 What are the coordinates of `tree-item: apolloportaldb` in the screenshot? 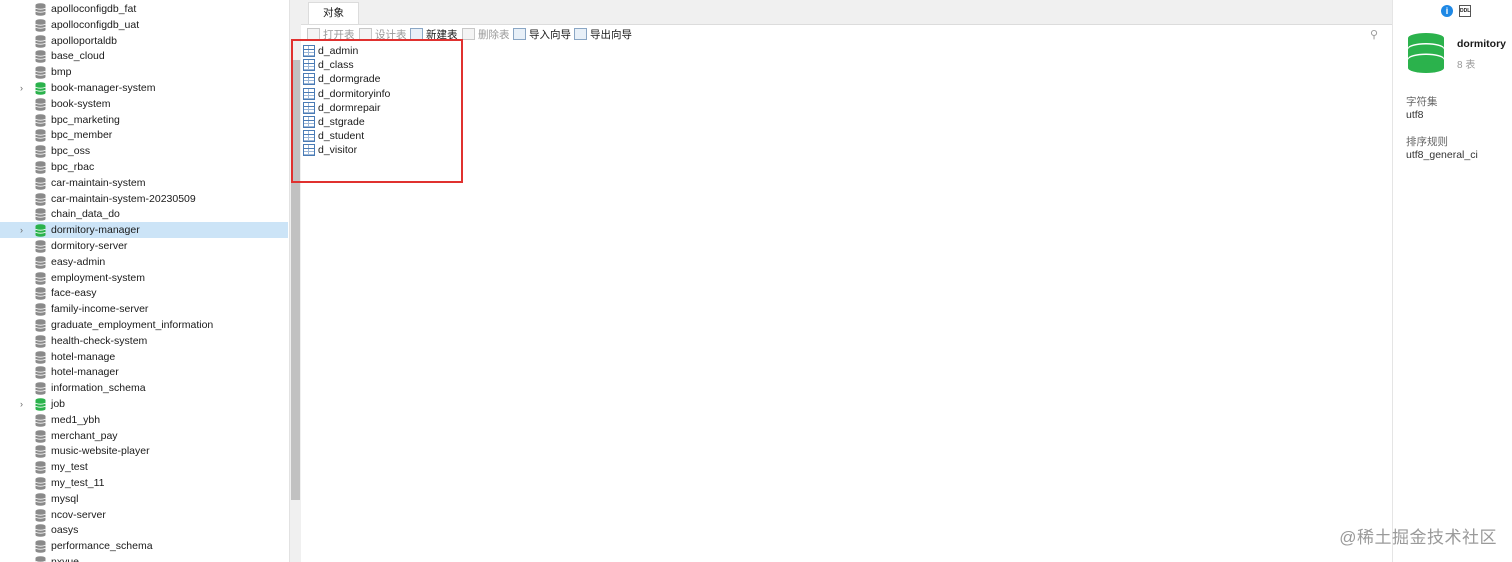 It's located at (144, 41).